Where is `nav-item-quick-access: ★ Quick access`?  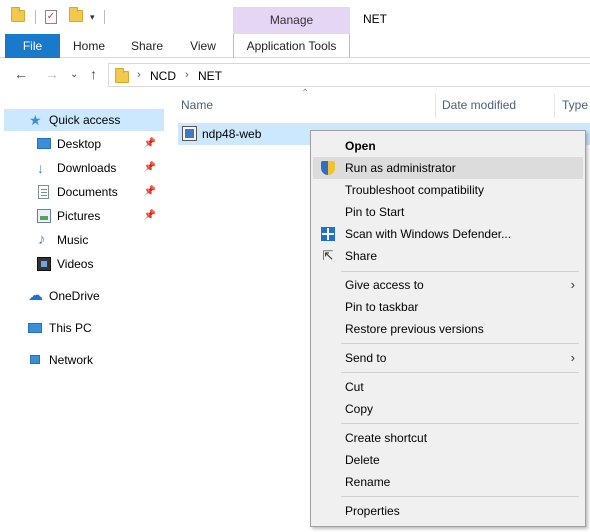
nav-item-quick-access: ★ Quick access is located at coordinates (84, 120).